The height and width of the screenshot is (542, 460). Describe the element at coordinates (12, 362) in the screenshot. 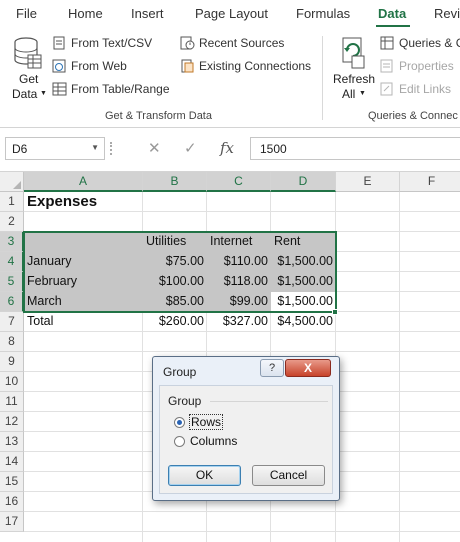

I see `row-header: 9` at that location.